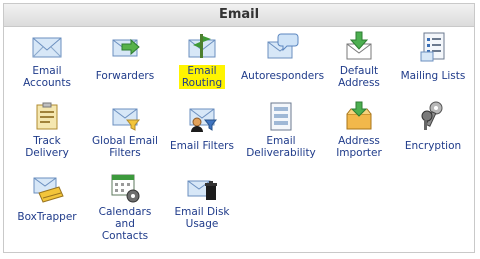 This screenshot has height=259, width=480. Describe the element at coordinates (283, 76) in the screenshot. I see `autoresponders-label: Autoresponders` at that location.